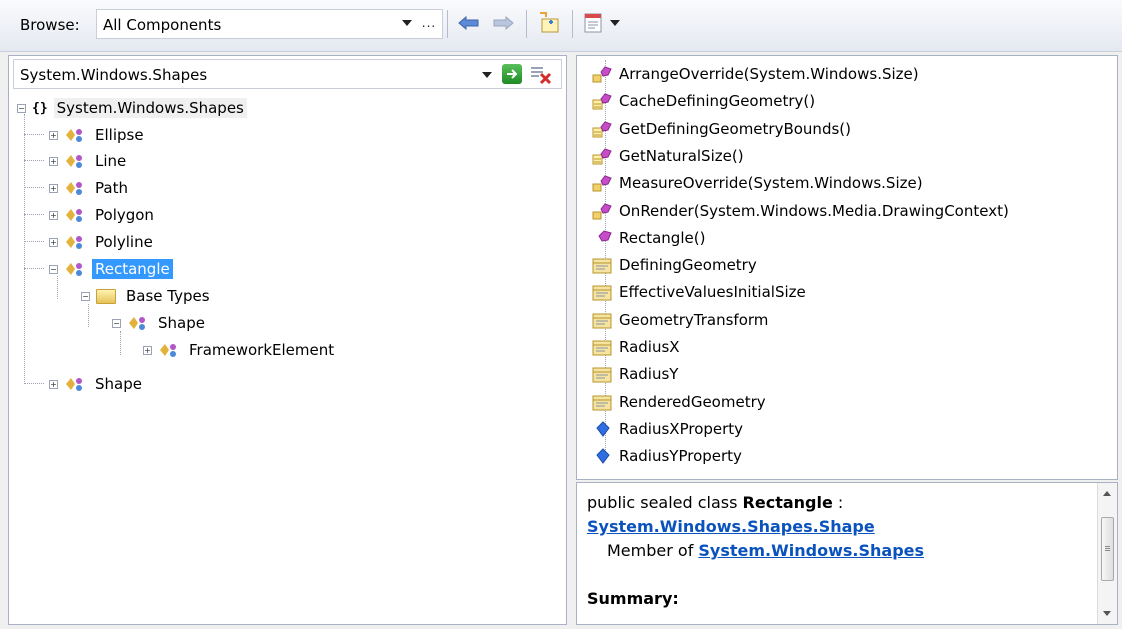 Image resolution: width=1122 pixels, height=629 pixels. I want to click on namespace-link: System.Windows.Shapes, so click(811, 550).